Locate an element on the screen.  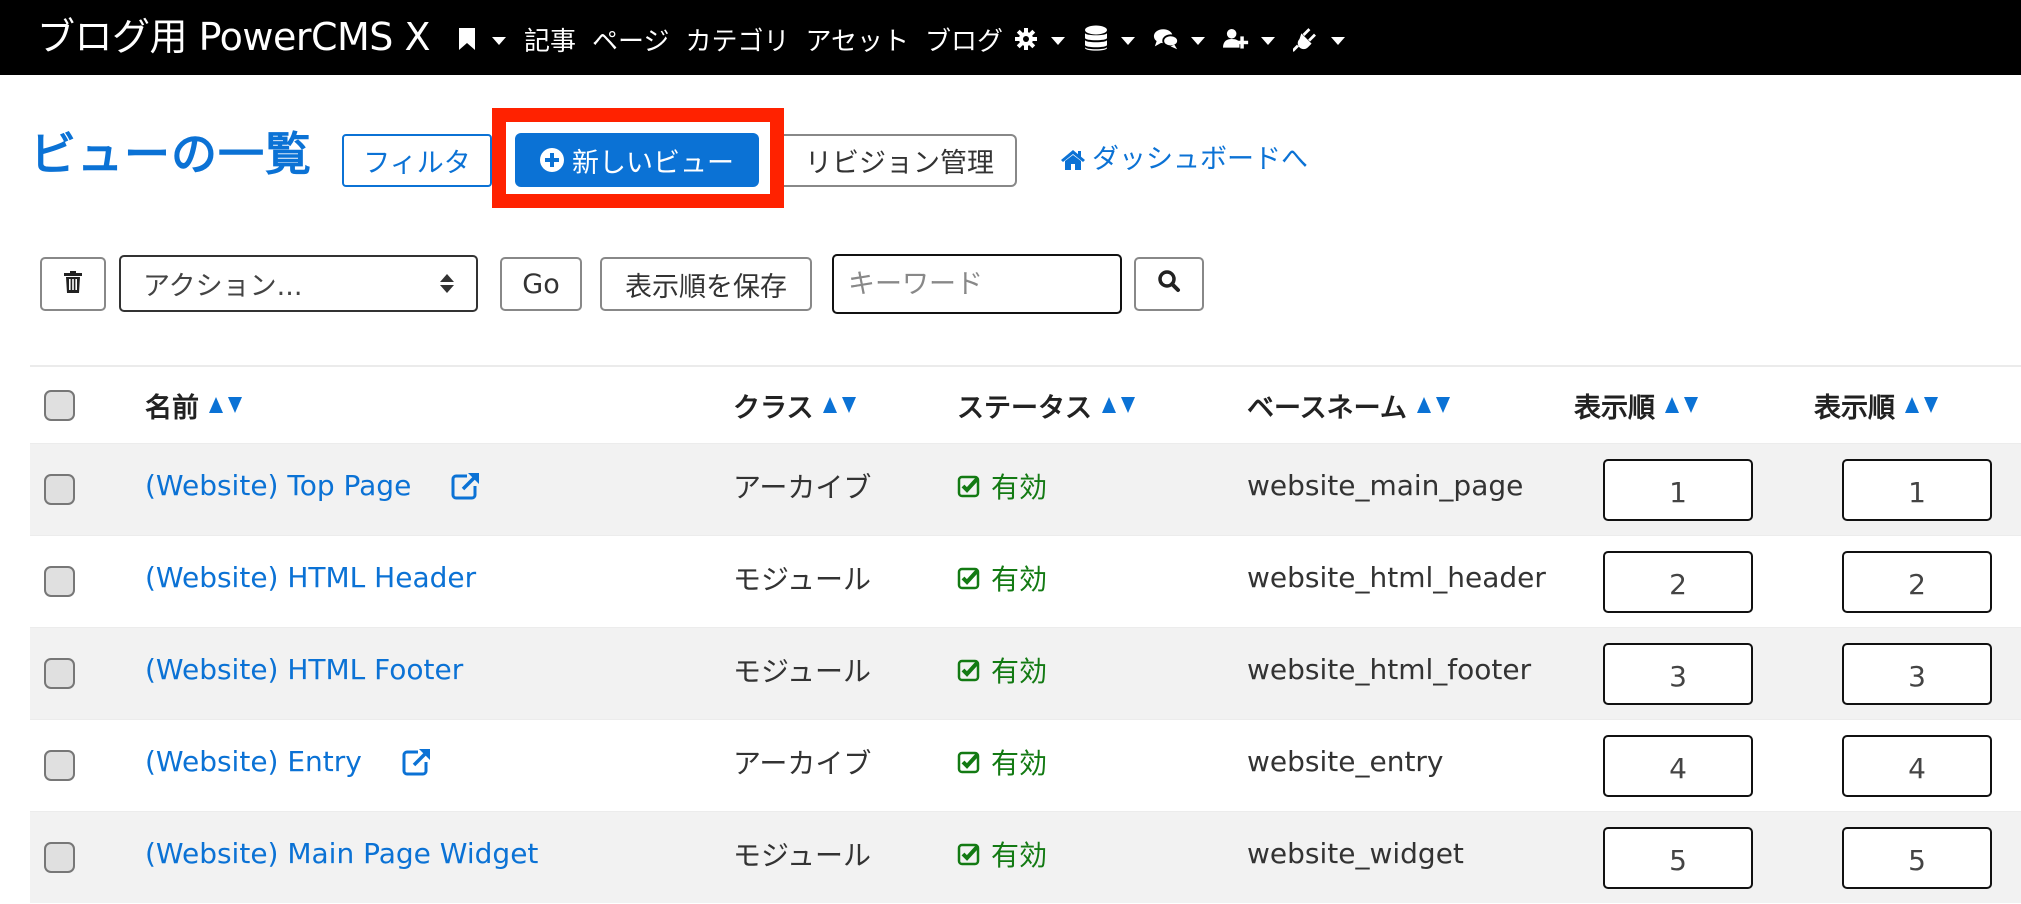
plus-circle-icon is located at coordinates (552, 160).